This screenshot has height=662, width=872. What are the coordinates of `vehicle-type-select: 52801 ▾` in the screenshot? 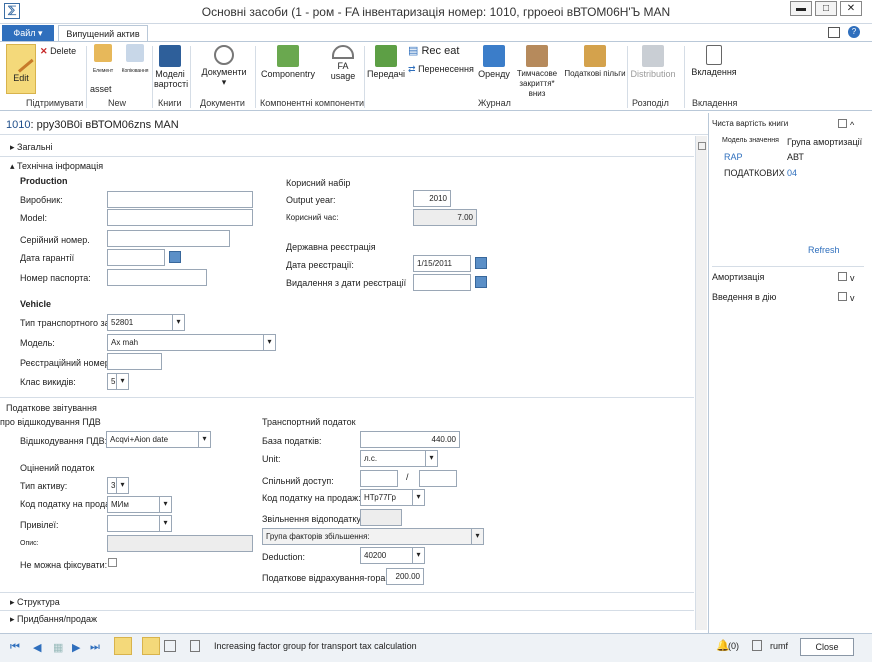 It's located at (146, 322).